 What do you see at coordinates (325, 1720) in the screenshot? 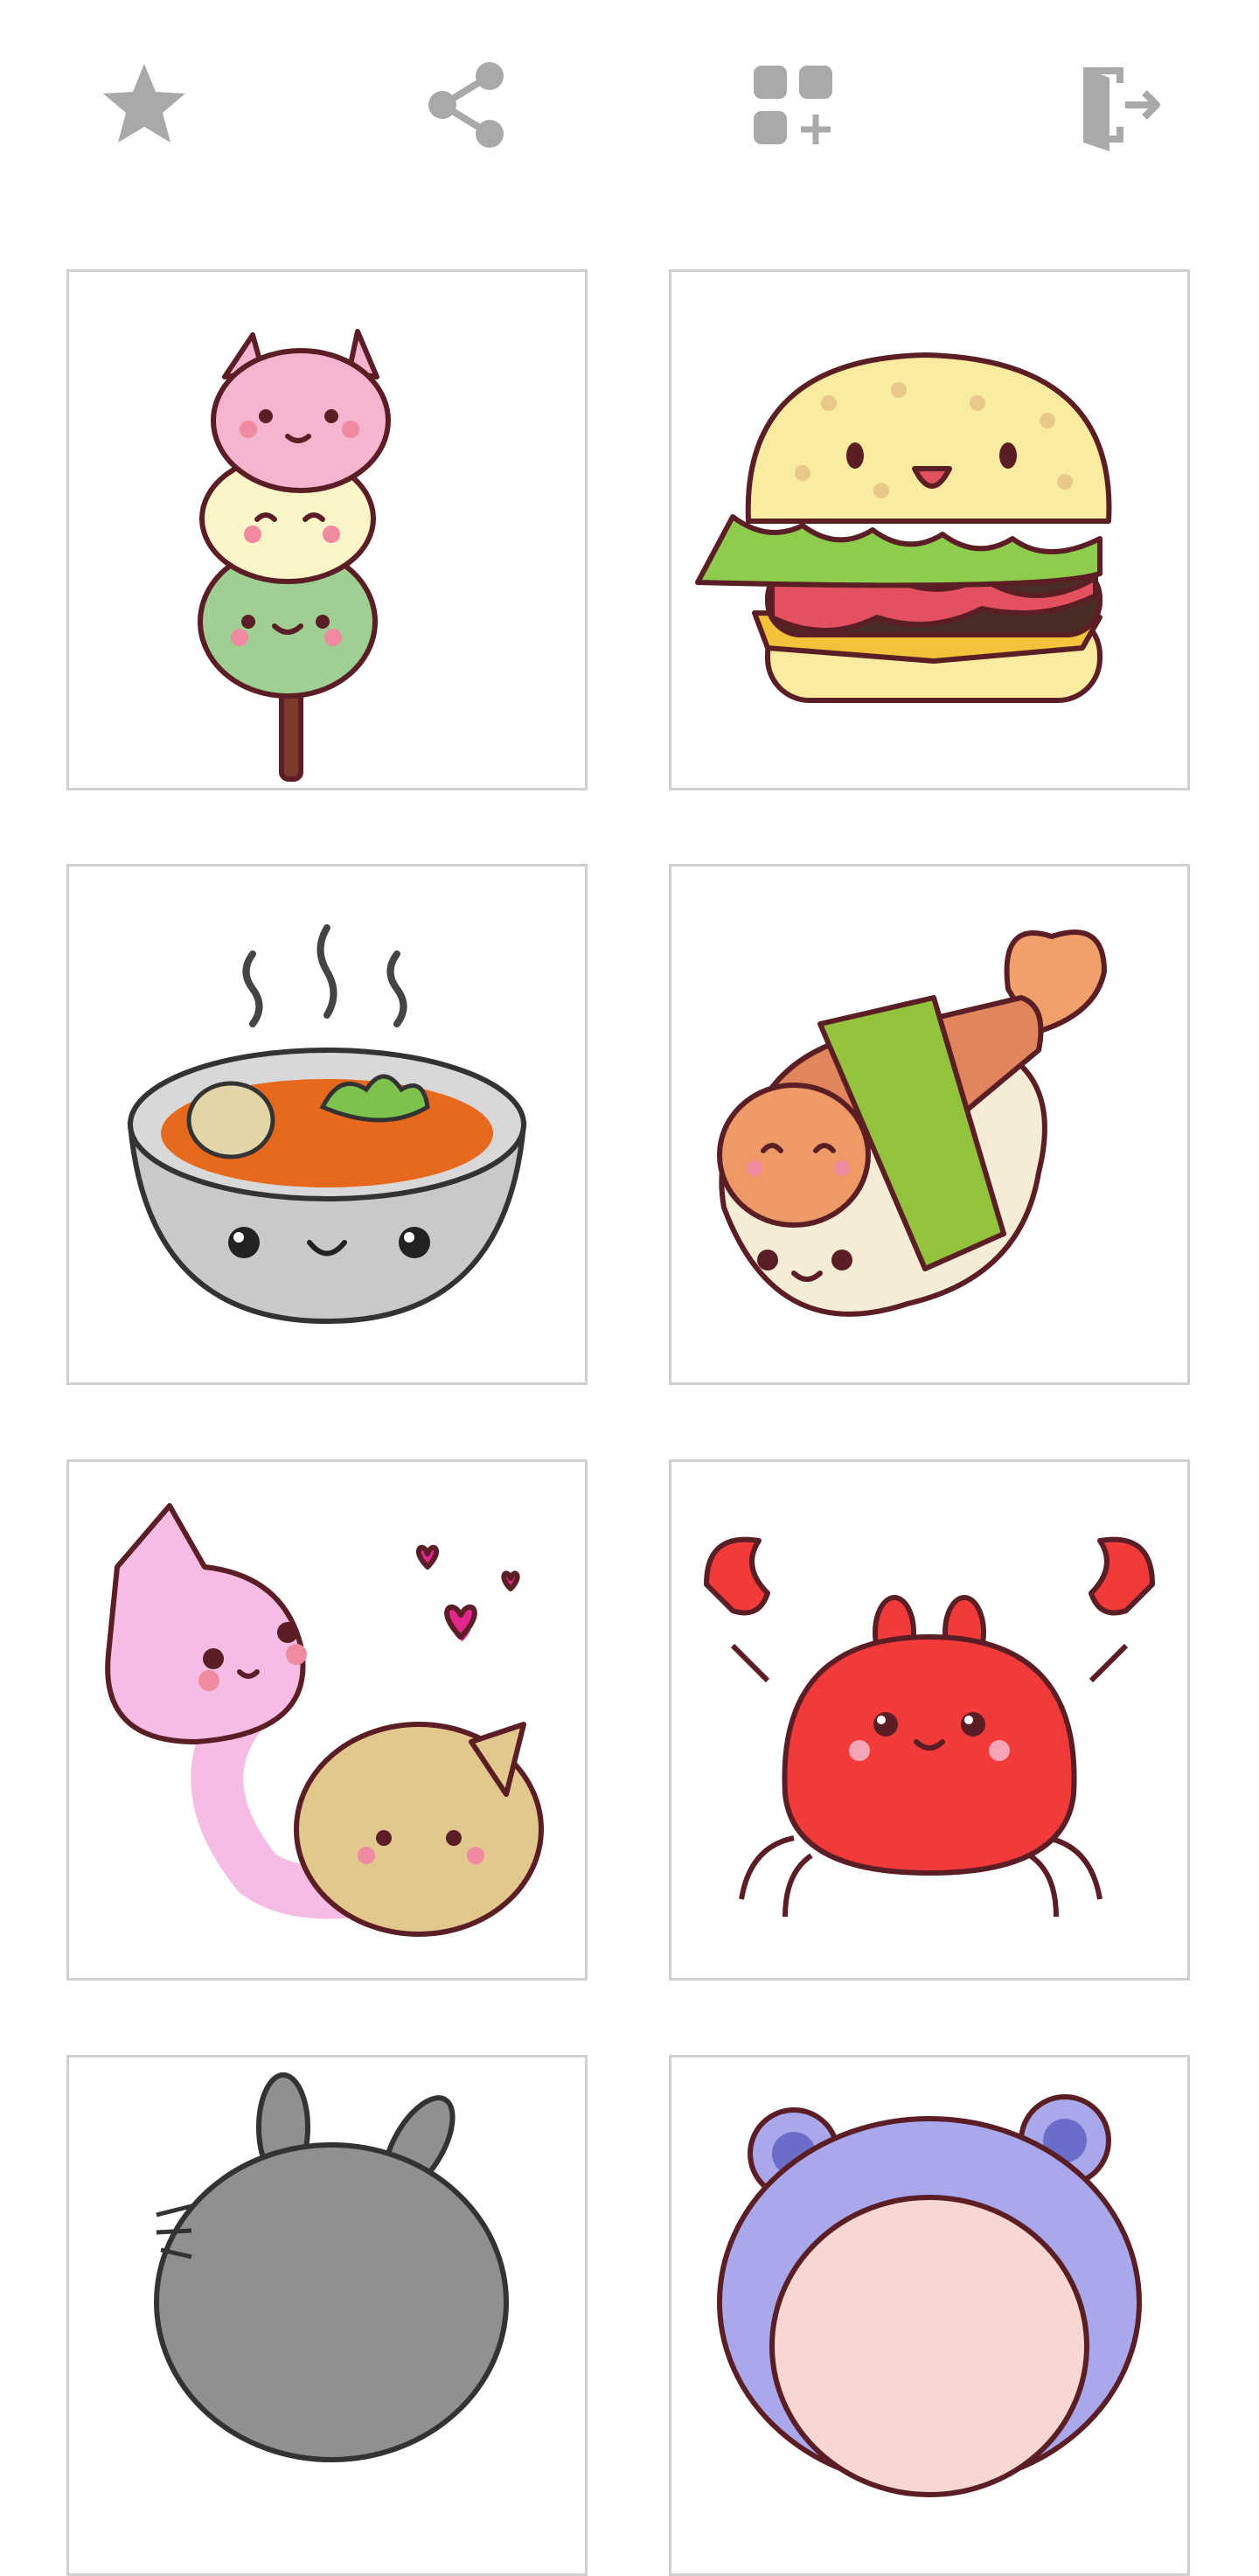
I see `cats-love-illustration` at bounding box center [325, 1720].